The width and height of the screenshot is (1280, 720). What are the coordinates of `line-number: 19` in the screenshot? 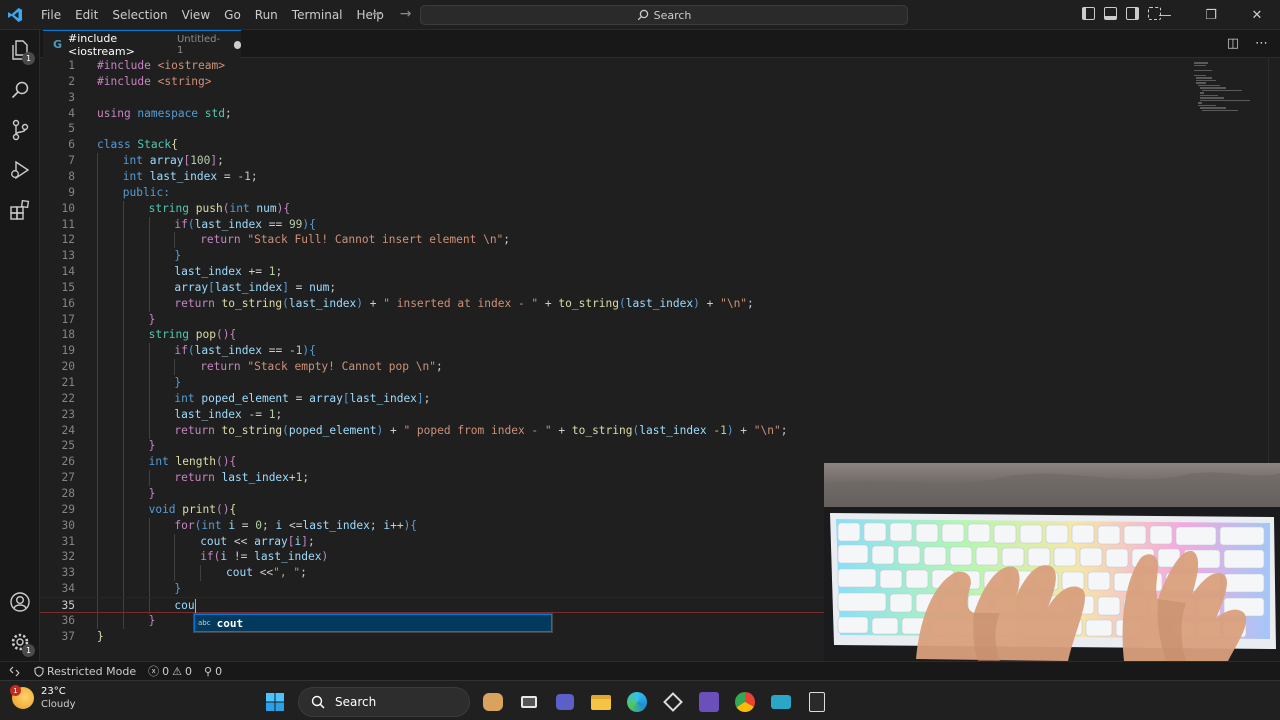 It's located at (57, 351).